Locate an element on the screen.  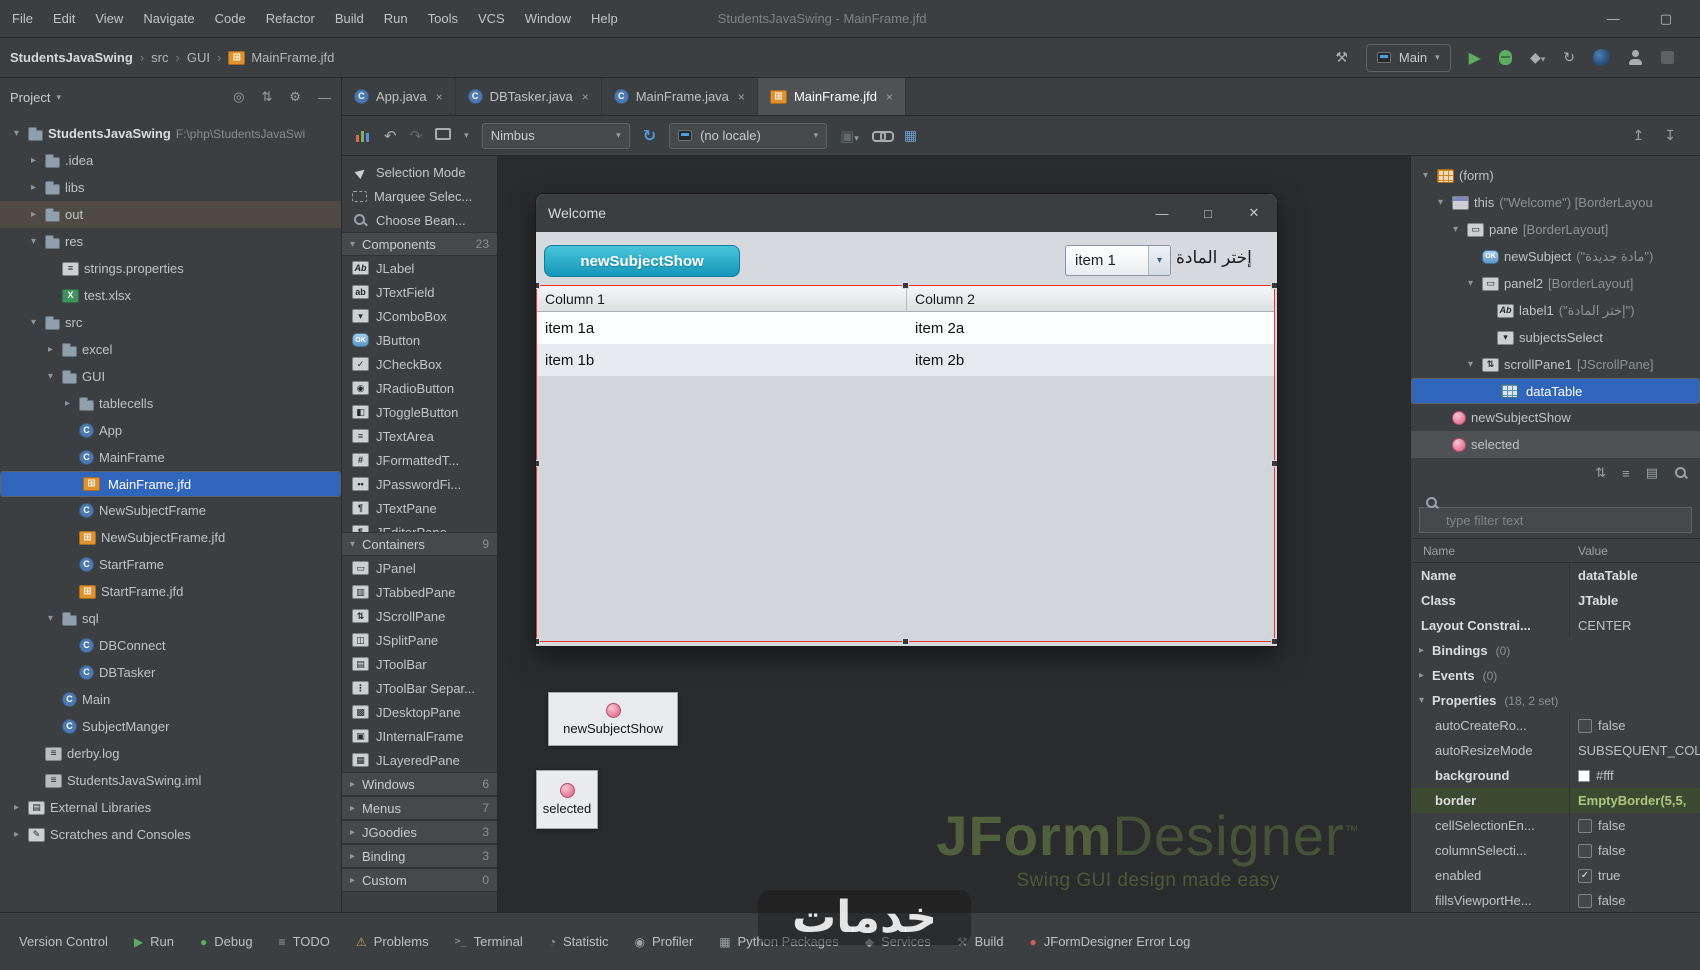
project-item-excel: ▸ excel is located at coordinates (170, 349).